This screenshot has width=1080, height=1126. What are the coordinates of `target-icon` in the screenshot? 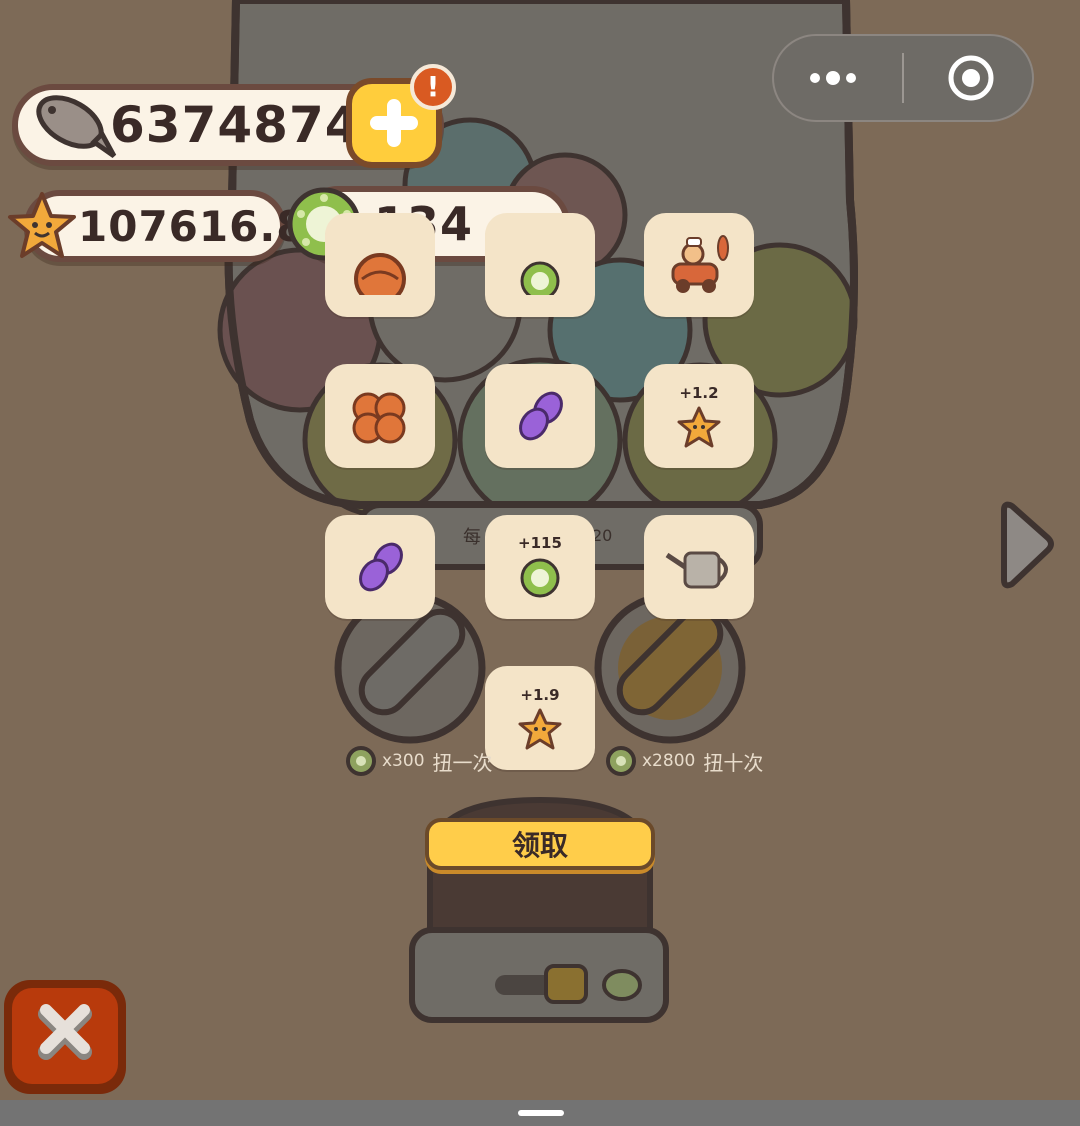 It's located at (971, 78).